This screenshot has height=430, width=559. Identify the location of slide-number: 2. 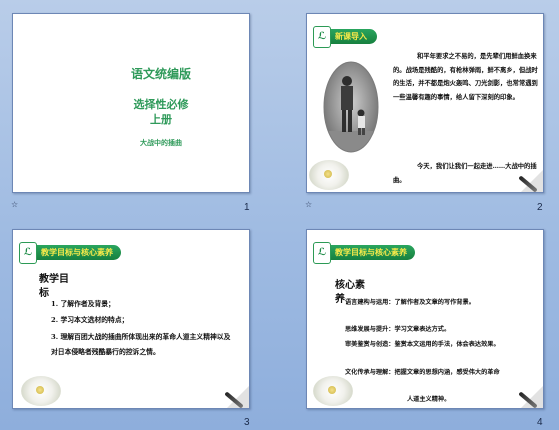
(540, 207).